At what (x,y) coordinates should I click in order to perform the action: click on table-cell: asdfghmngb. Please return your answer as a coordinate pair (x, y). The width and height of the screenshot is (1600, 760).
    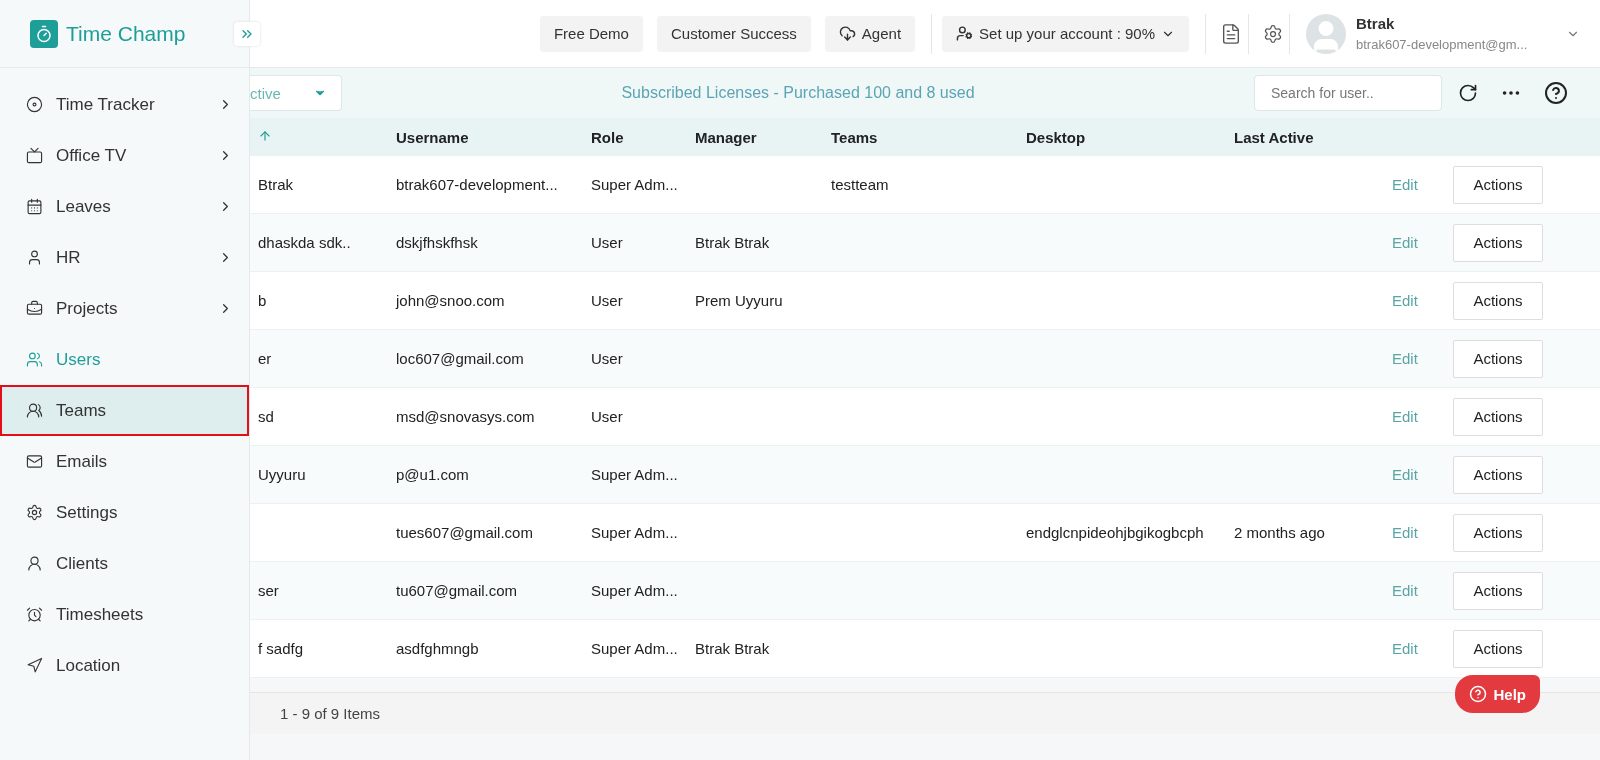
    Looking at the image, I should click on (437, 648).